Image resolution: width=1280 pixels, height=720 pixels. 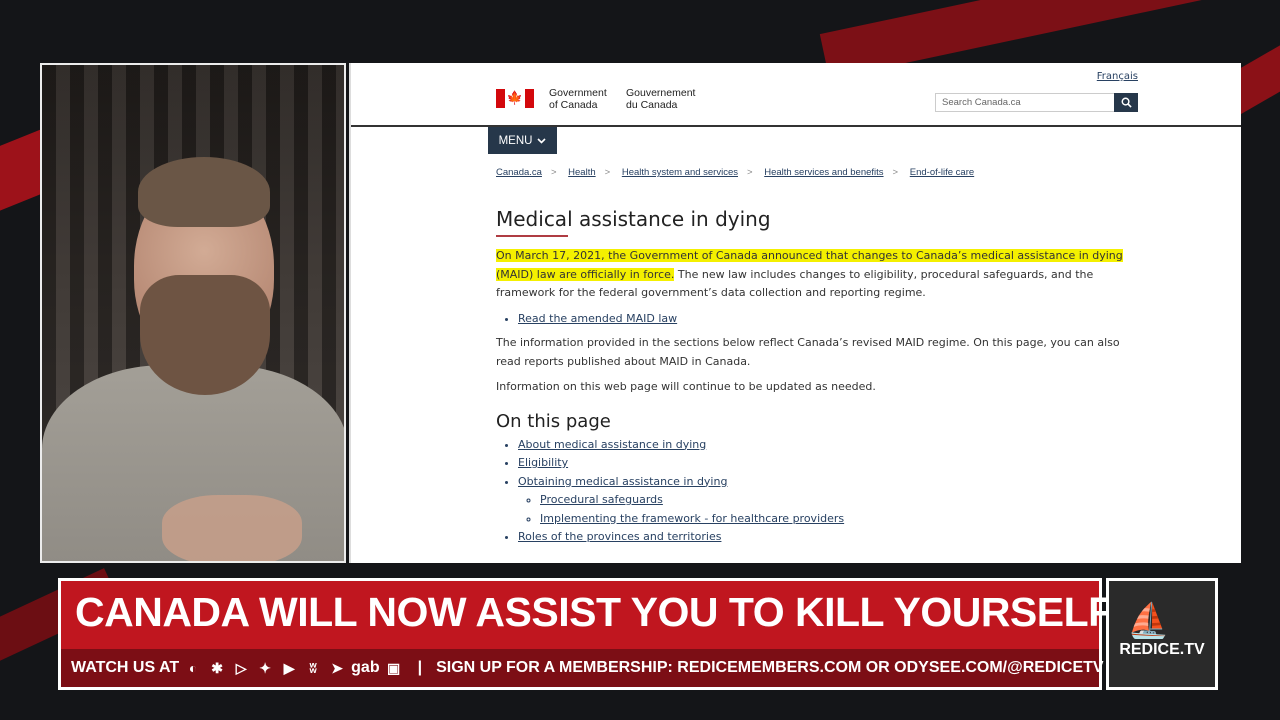 I want to click on toc-link-provinces: Roles of the provinces and territories, so click(x=619, y=536).